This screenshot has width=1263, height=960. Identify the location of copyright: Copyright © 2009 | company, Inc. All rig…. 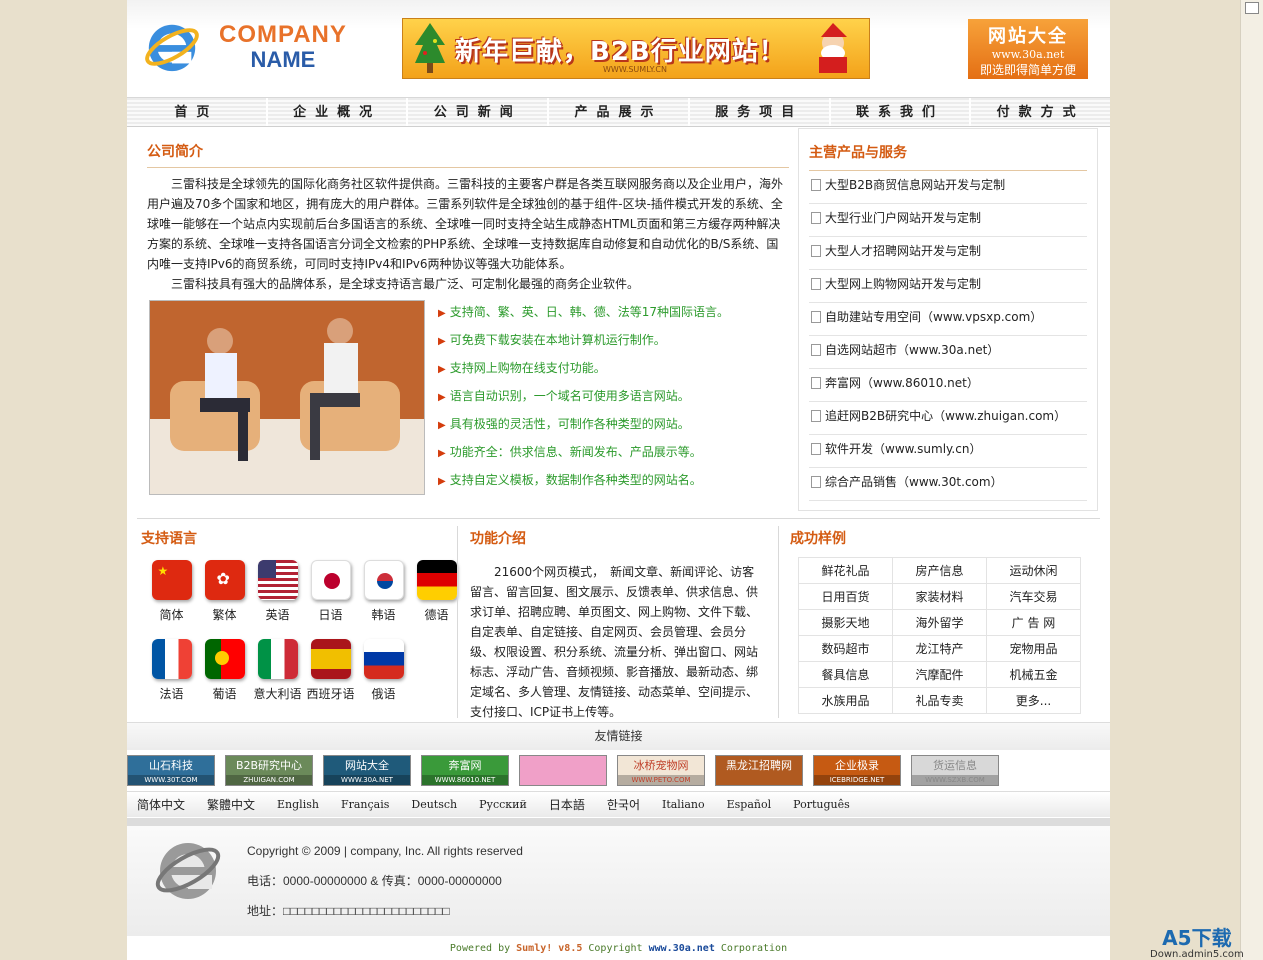
(385, 851).